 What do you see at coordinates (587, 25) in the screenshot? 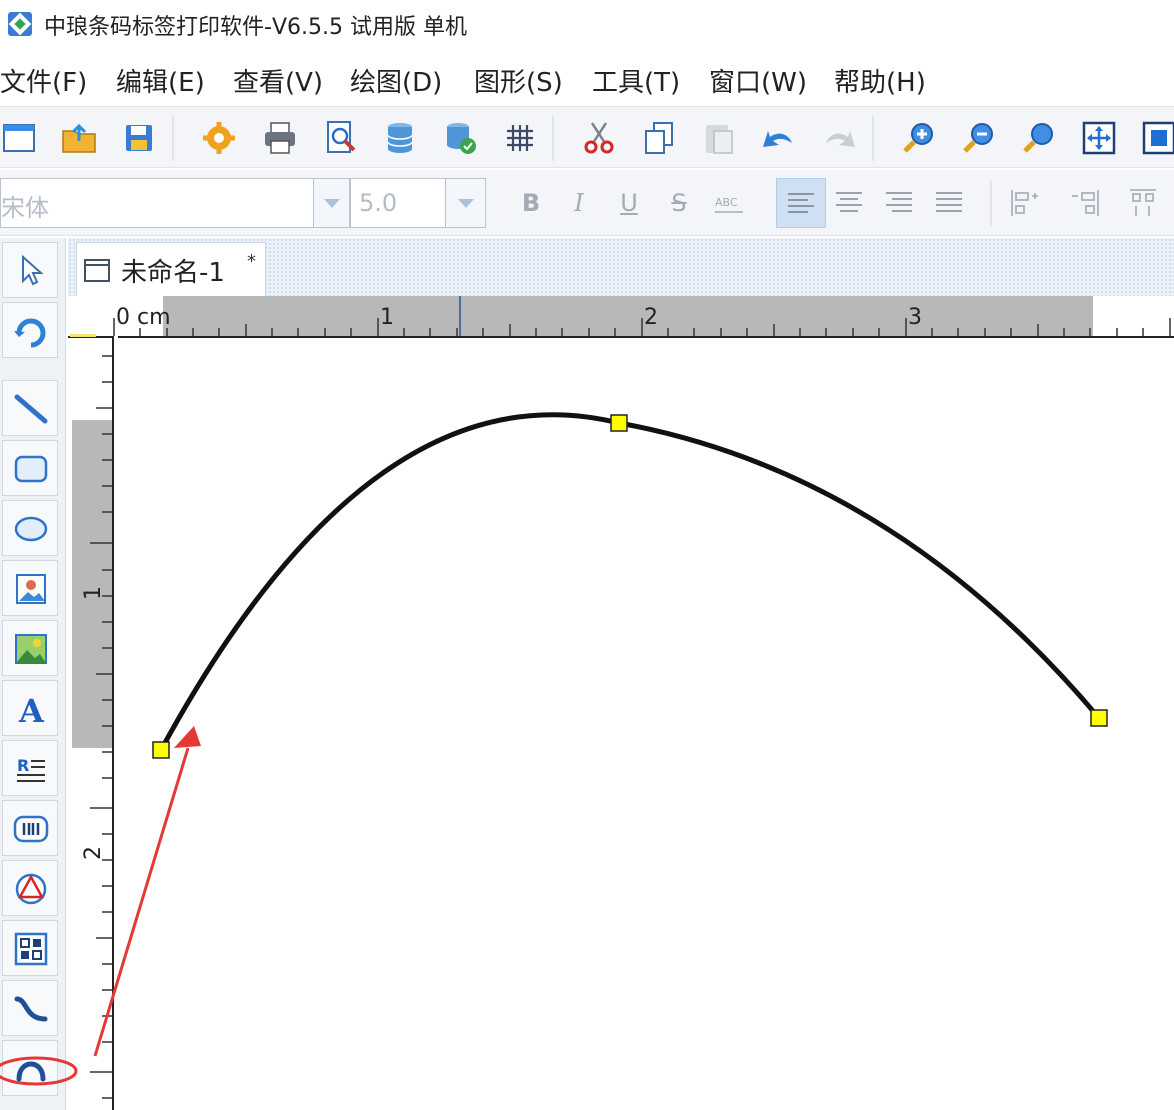
I see `title-bar: 中琅条码标签打印软件-V6.5.5 试用版 单机` at bounding box center [587, 25].